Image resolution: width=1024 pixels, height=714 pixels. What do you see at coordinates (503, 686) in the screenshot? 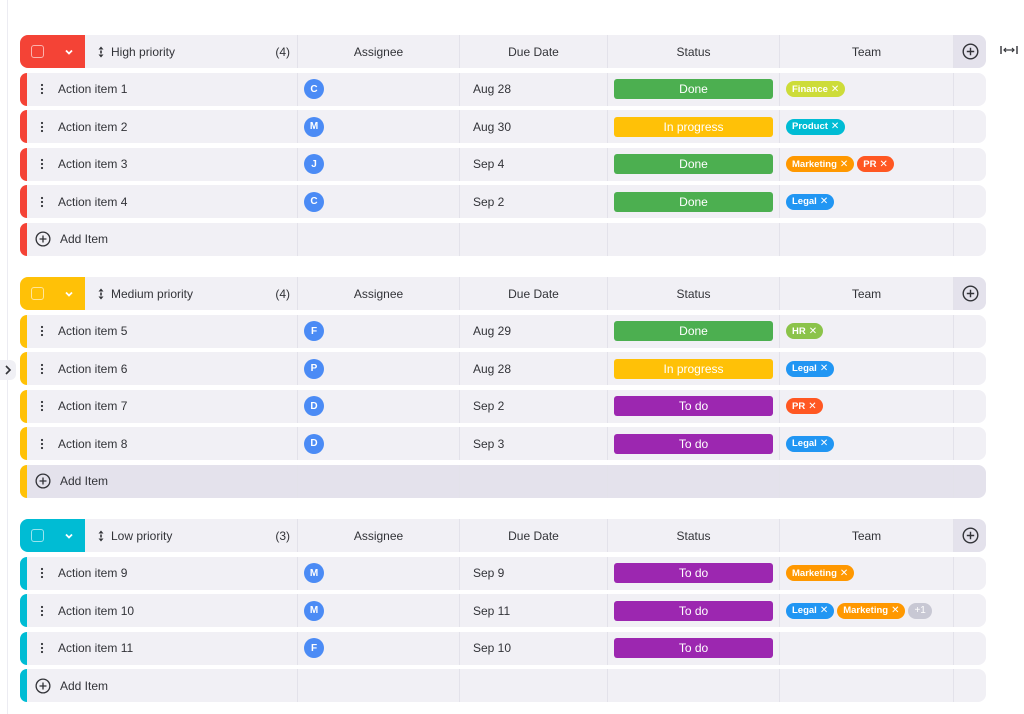
I see `add-item-row: Add Item` at bounding box center [503, 686].